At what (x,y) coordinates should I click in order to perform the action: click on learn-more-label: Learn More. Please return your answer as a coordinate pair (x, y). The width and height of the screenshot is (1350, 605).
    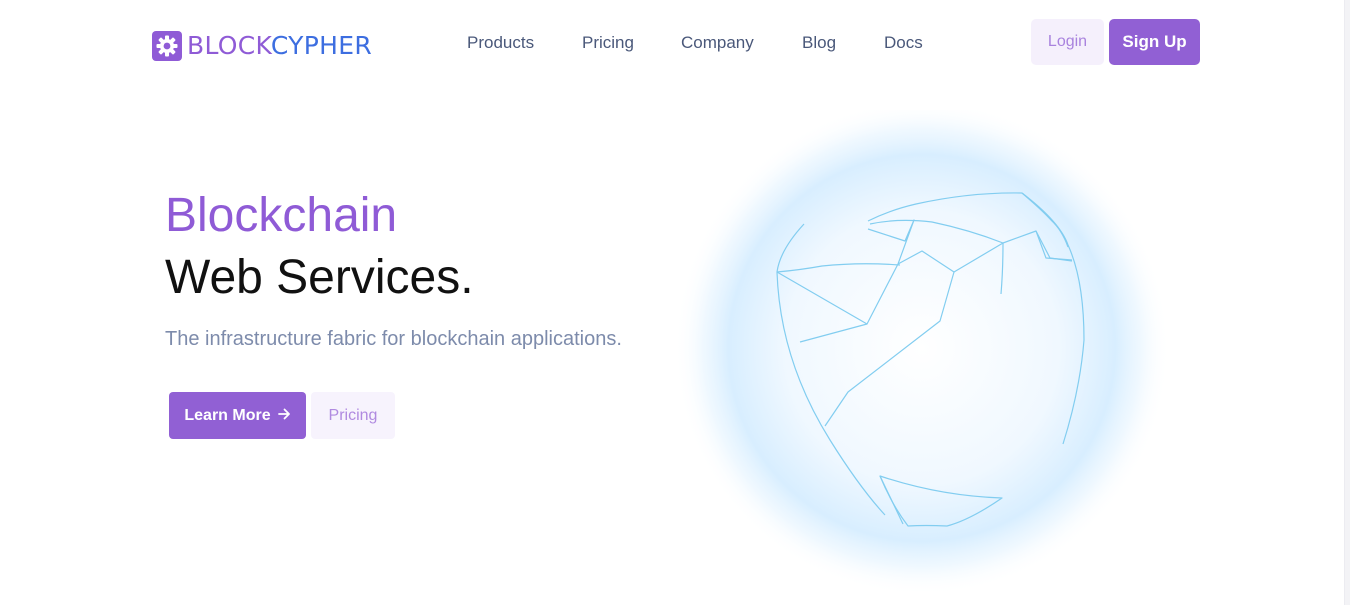
    Looking at the image, I should click on (227, 415).